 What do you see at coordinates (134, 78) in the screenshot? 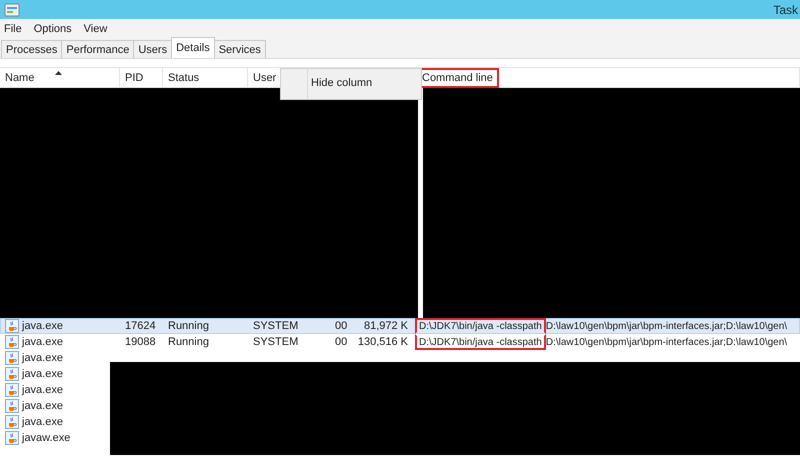
I see `header-label: PID` at bounding box center [134, 78].